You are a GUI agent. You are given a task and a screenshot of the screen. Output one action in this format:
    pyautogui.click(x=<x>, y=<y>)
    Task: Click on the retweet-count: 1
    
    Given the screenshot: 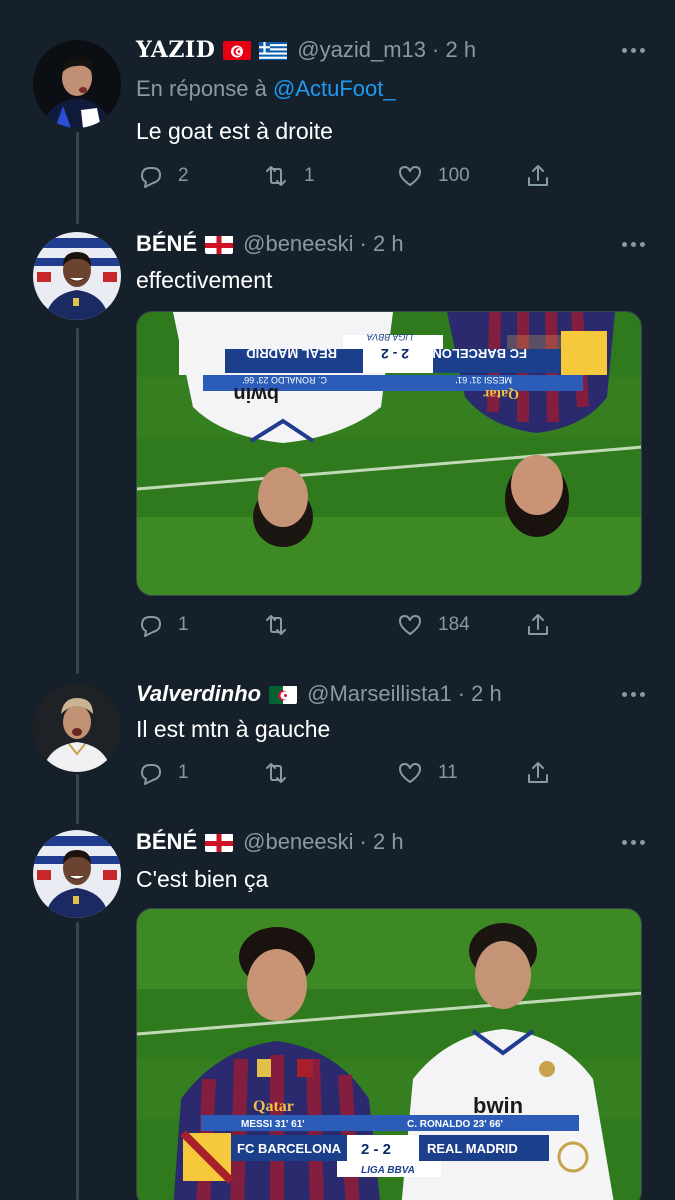 What is the action you would take?
    pyautogui.click(x=309, y=175)
    